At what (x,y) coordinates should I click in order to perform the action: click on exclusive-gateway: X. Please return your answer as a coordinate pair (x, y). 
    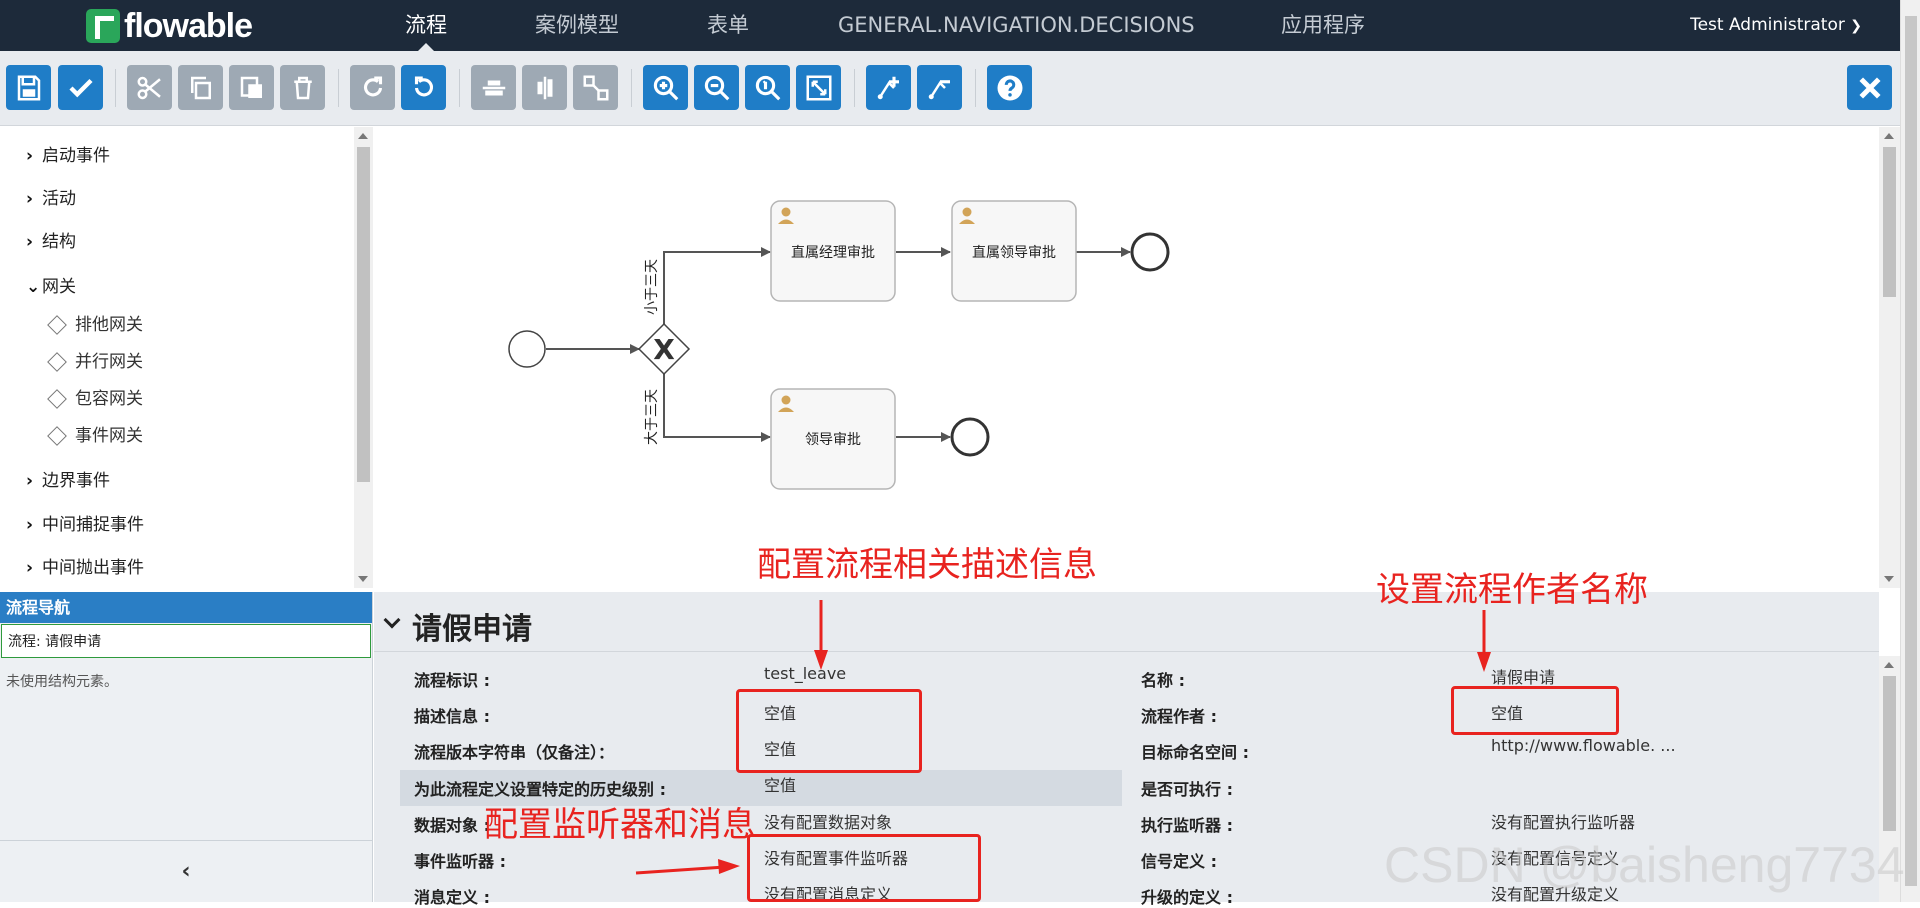
    Looking at the image, I should click on (664, 349).